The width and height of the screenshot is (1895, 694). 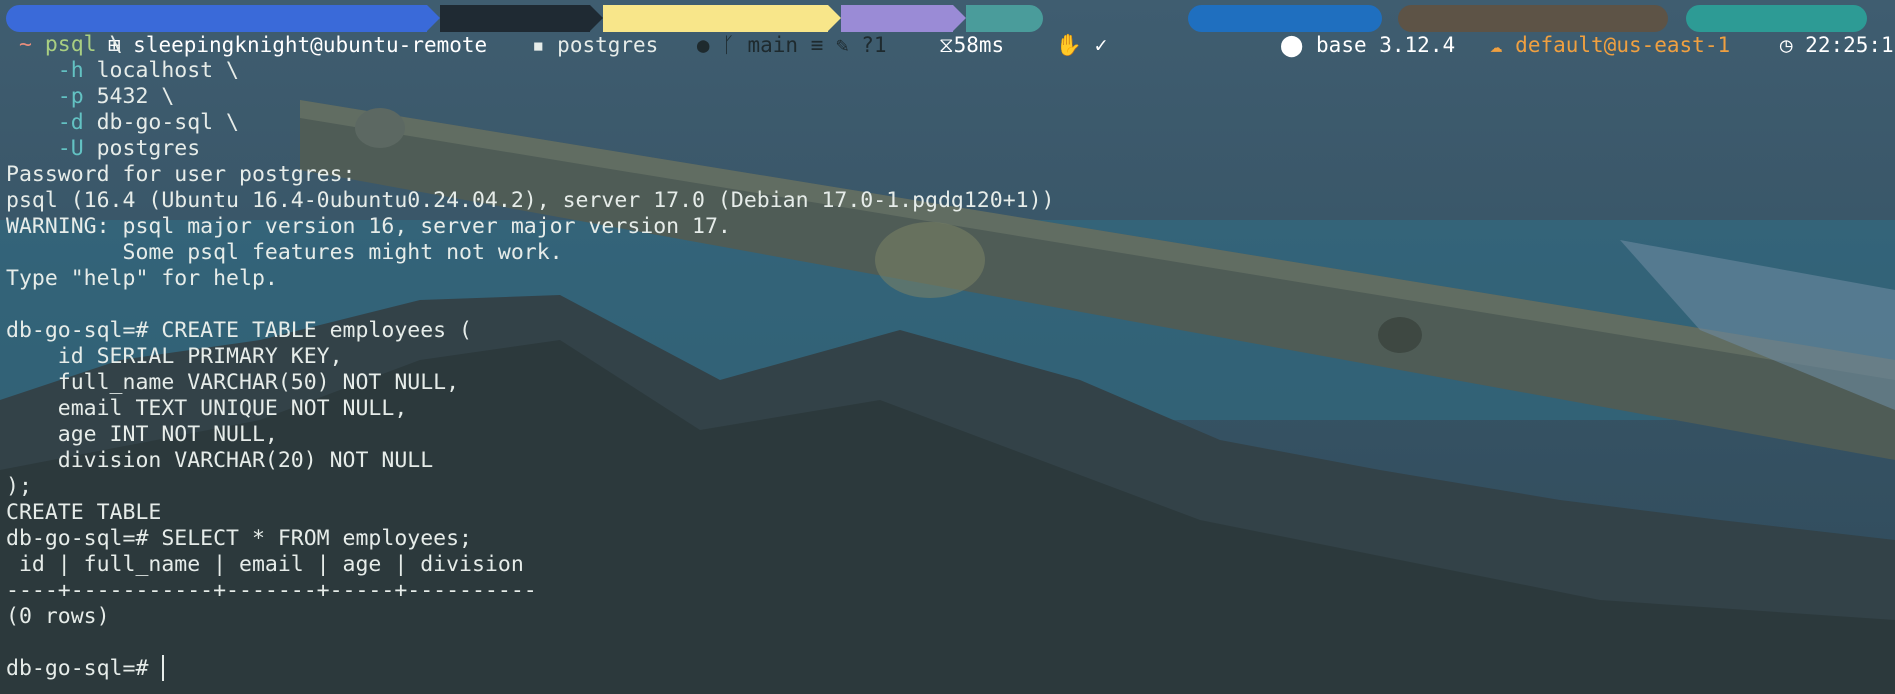 I want to click on cloud-profile-segment: ☁ default@us-east-1, so click(x=1564, y=31).